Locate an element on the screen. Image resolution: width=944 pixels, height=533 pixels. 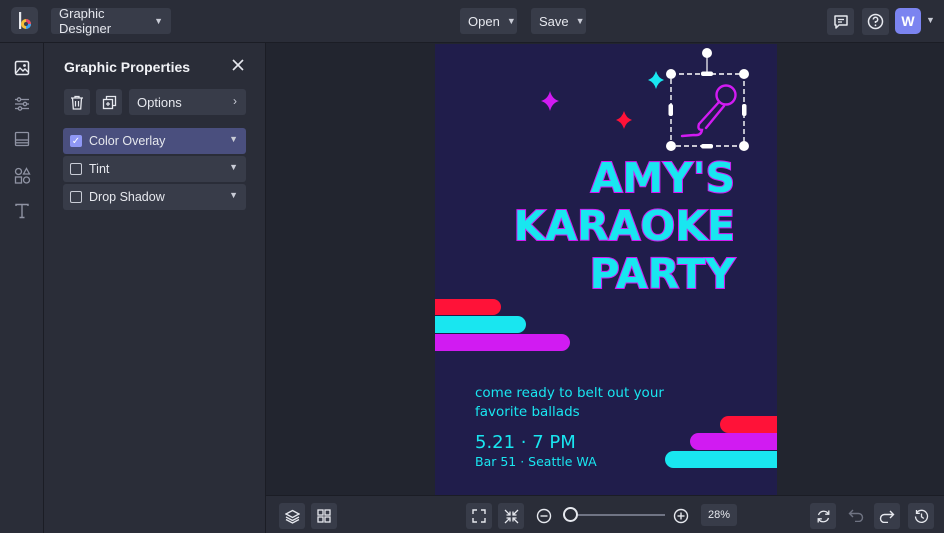
stripe-magenta-left is located at coordinates (502, 342).